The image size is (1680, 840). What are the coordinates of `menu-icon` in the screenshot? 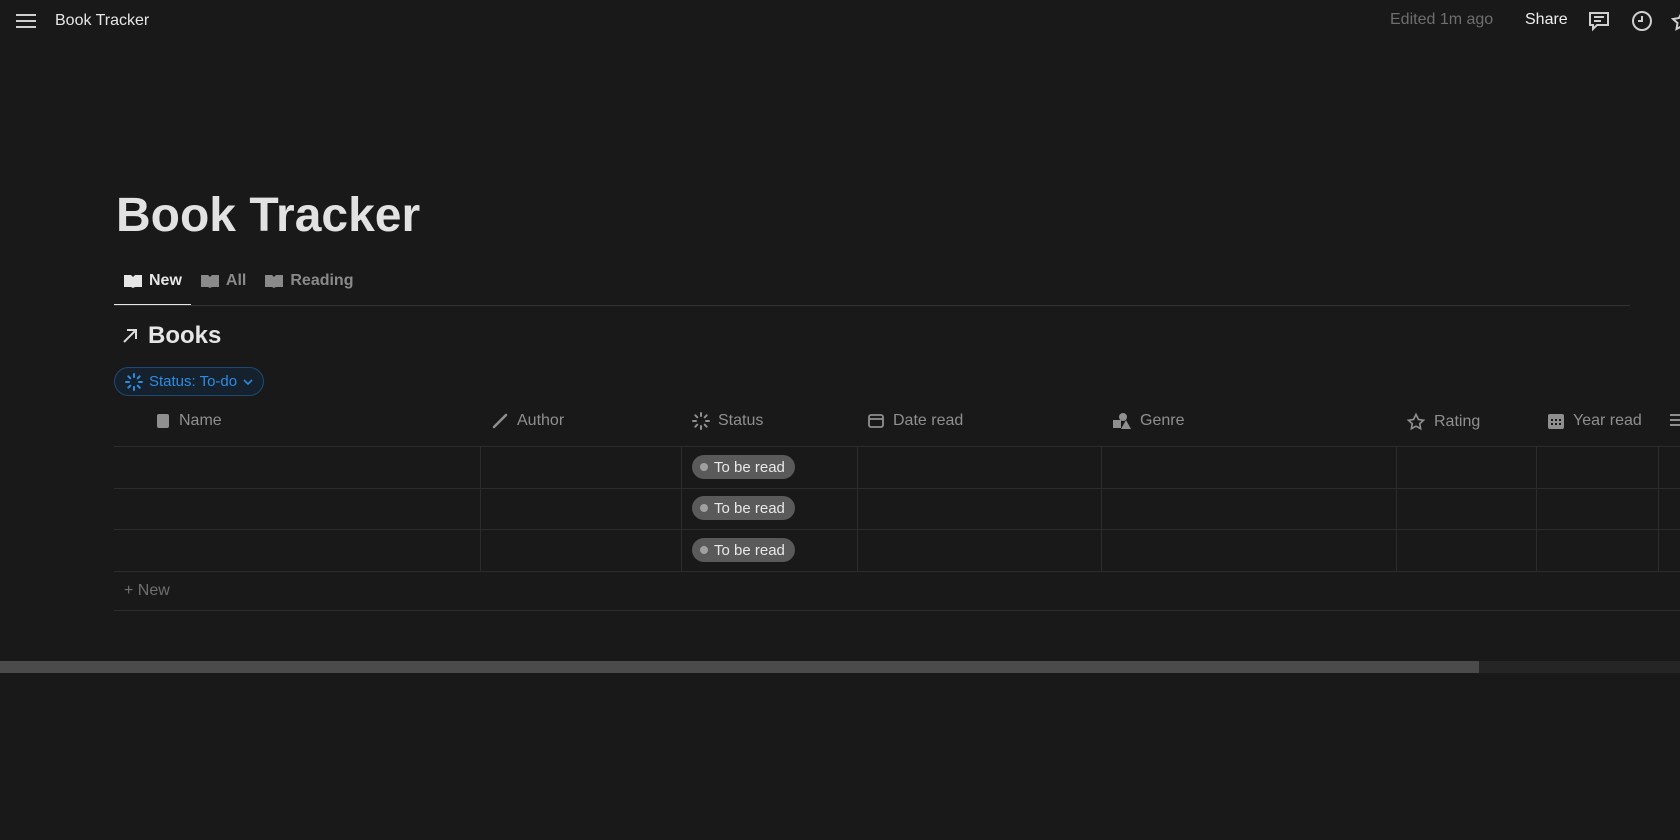 It's located at (26, 21).